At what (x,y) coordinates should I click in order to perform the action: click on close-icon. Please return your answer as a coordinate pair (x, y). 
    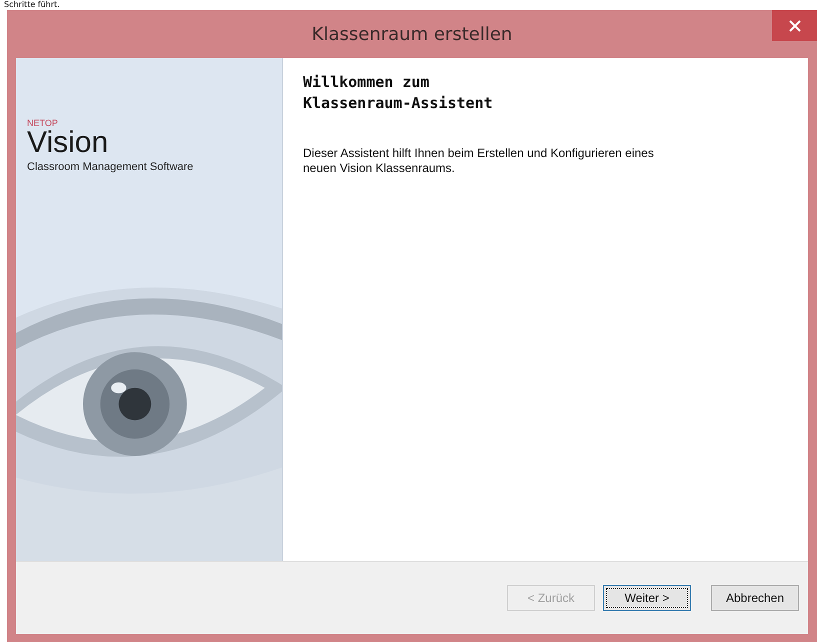
    Looking at the image, I should click on (794, 26).